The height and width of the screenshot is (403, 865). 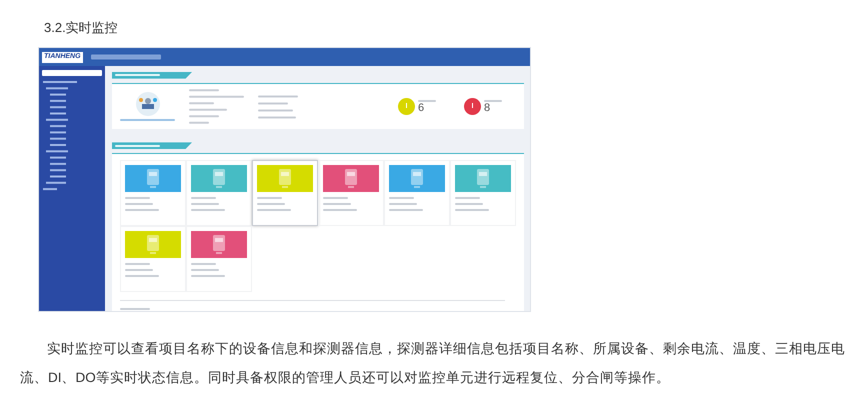 I want to click on safety-details-drawing, so click(x=278, y=106).